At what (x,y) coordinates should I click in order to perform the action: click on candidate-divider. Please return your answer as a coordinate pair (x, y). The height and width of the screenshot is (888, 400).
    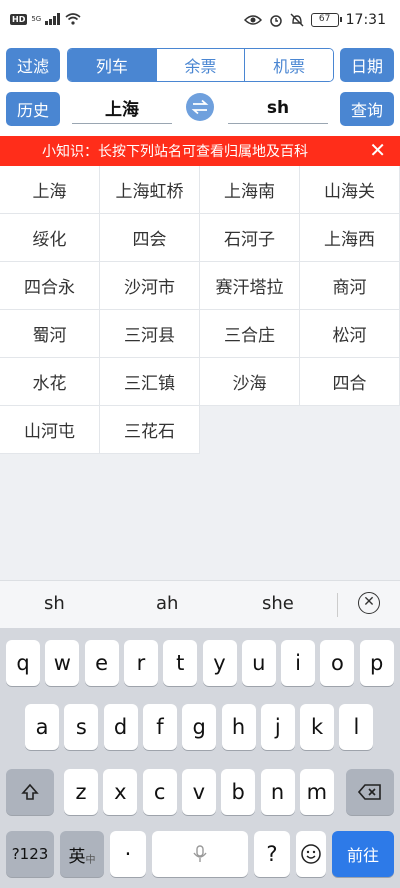
    Looking at the image, I should click on (337, 605).